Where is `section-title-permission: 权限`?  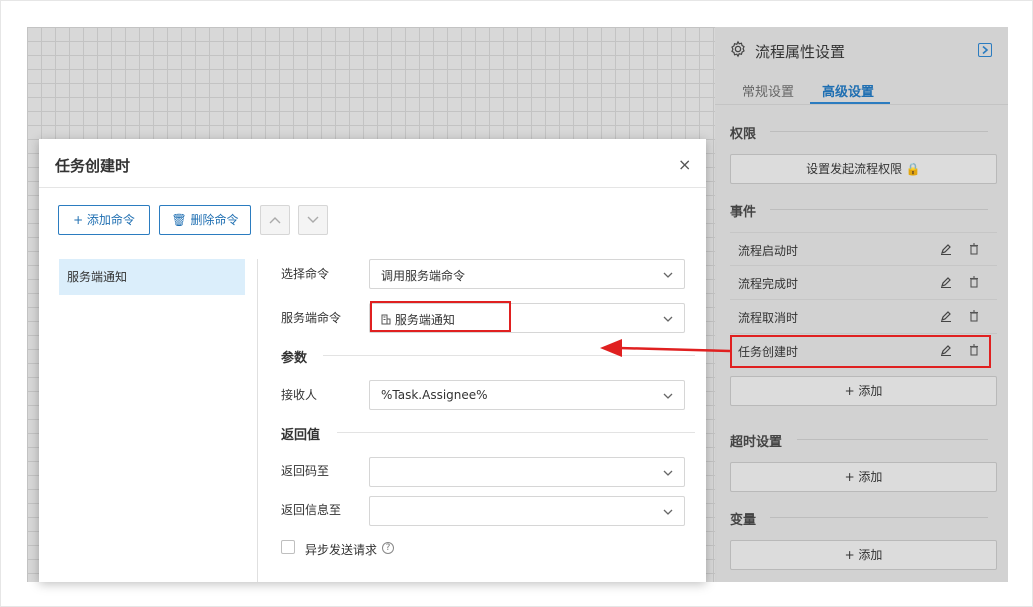
section-title-permission: 权限 is located at coordinates (743, 134).